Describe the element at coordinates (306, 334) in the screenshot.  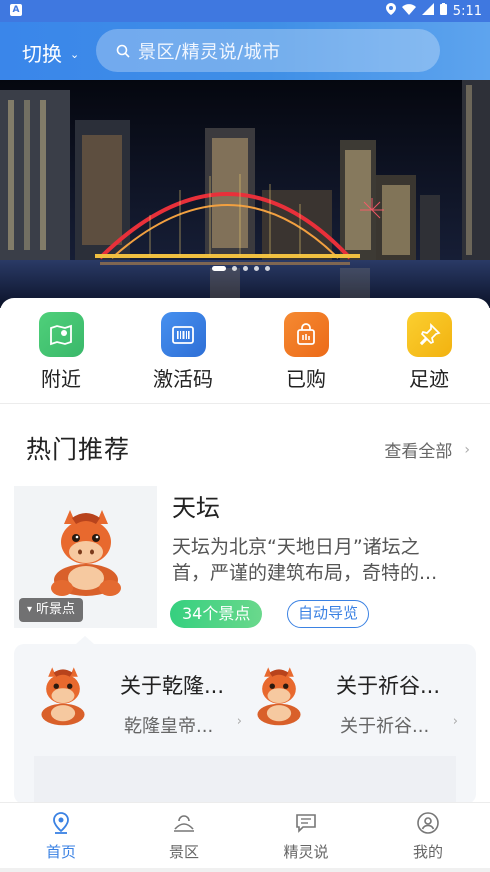
I see `shopping-bag-icon` at that location.